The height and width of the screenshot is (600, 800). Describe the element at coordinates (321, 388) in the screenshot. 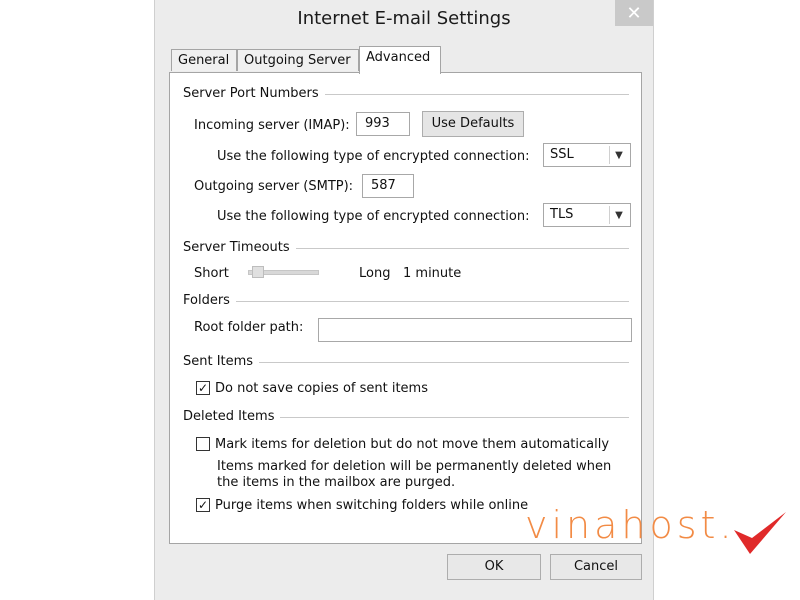

I see `dont-save-copies-label: Do not save copies of sent items` at that location.